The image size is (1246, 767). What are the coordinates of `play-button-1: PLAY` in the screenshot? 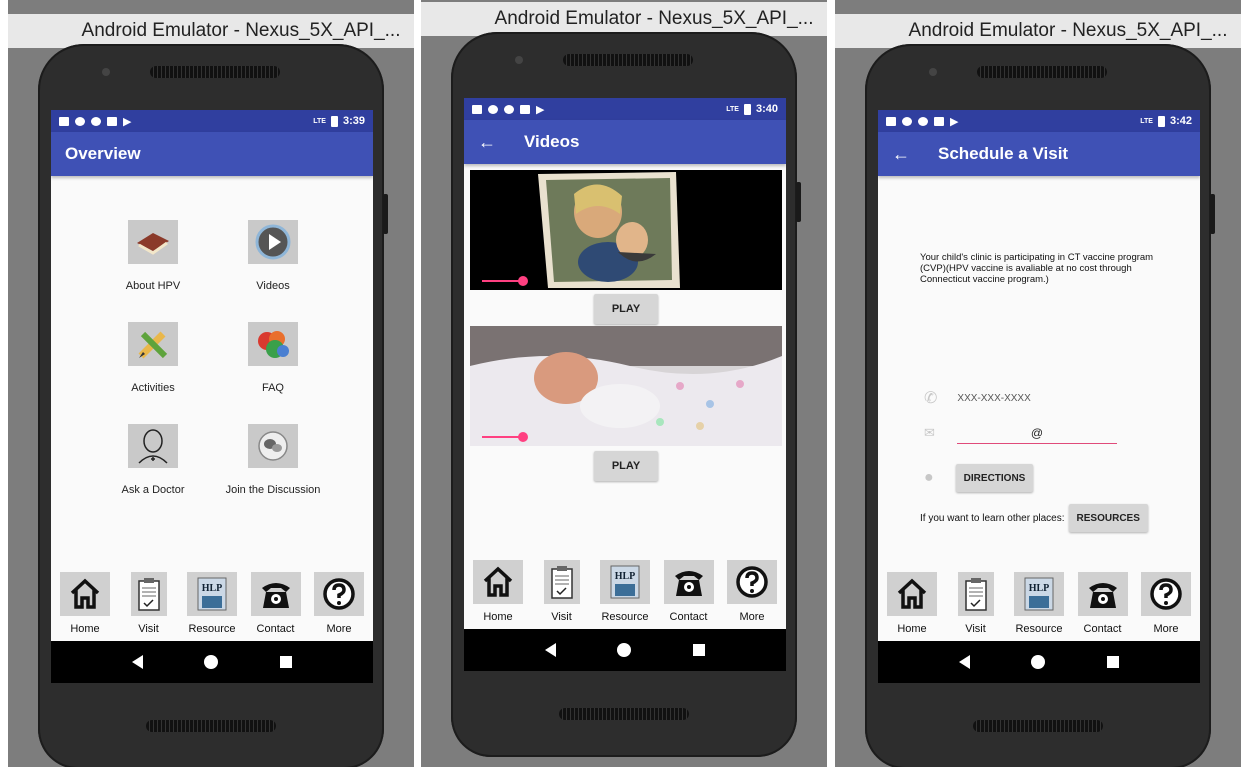 It's located at (626, 309).